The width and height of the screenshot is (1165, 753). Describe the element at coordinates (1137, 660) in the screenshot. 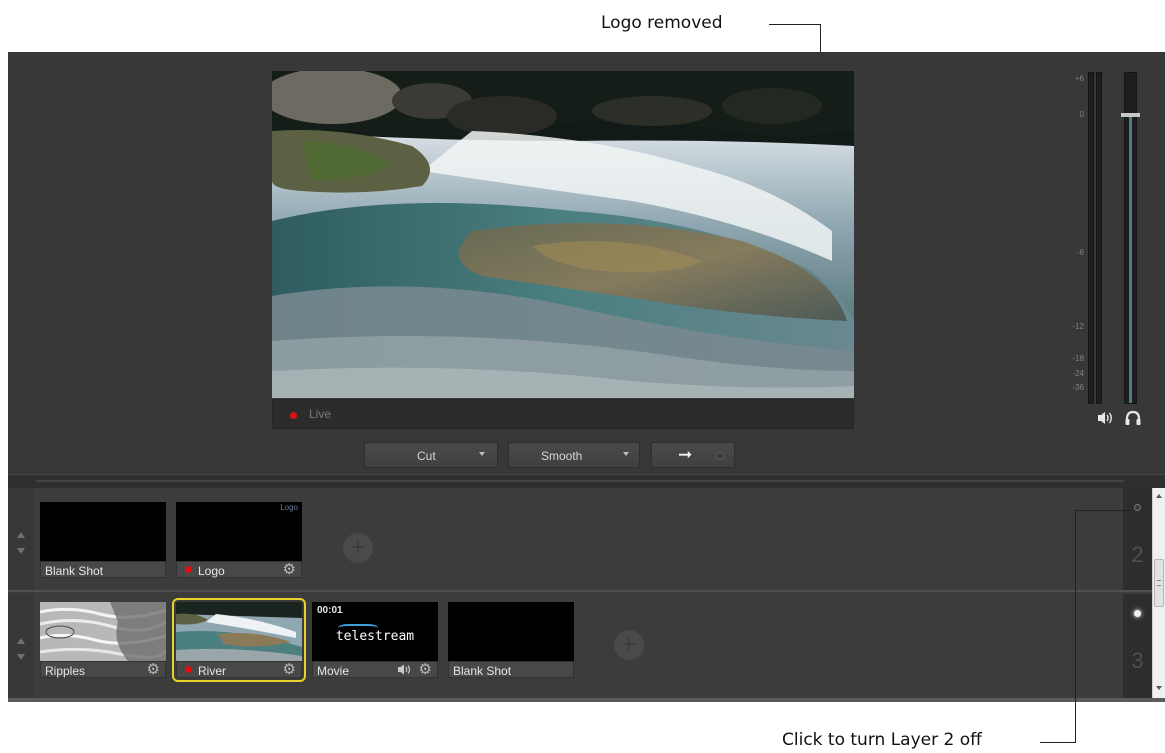

I see `layer-number: 3` at that location.